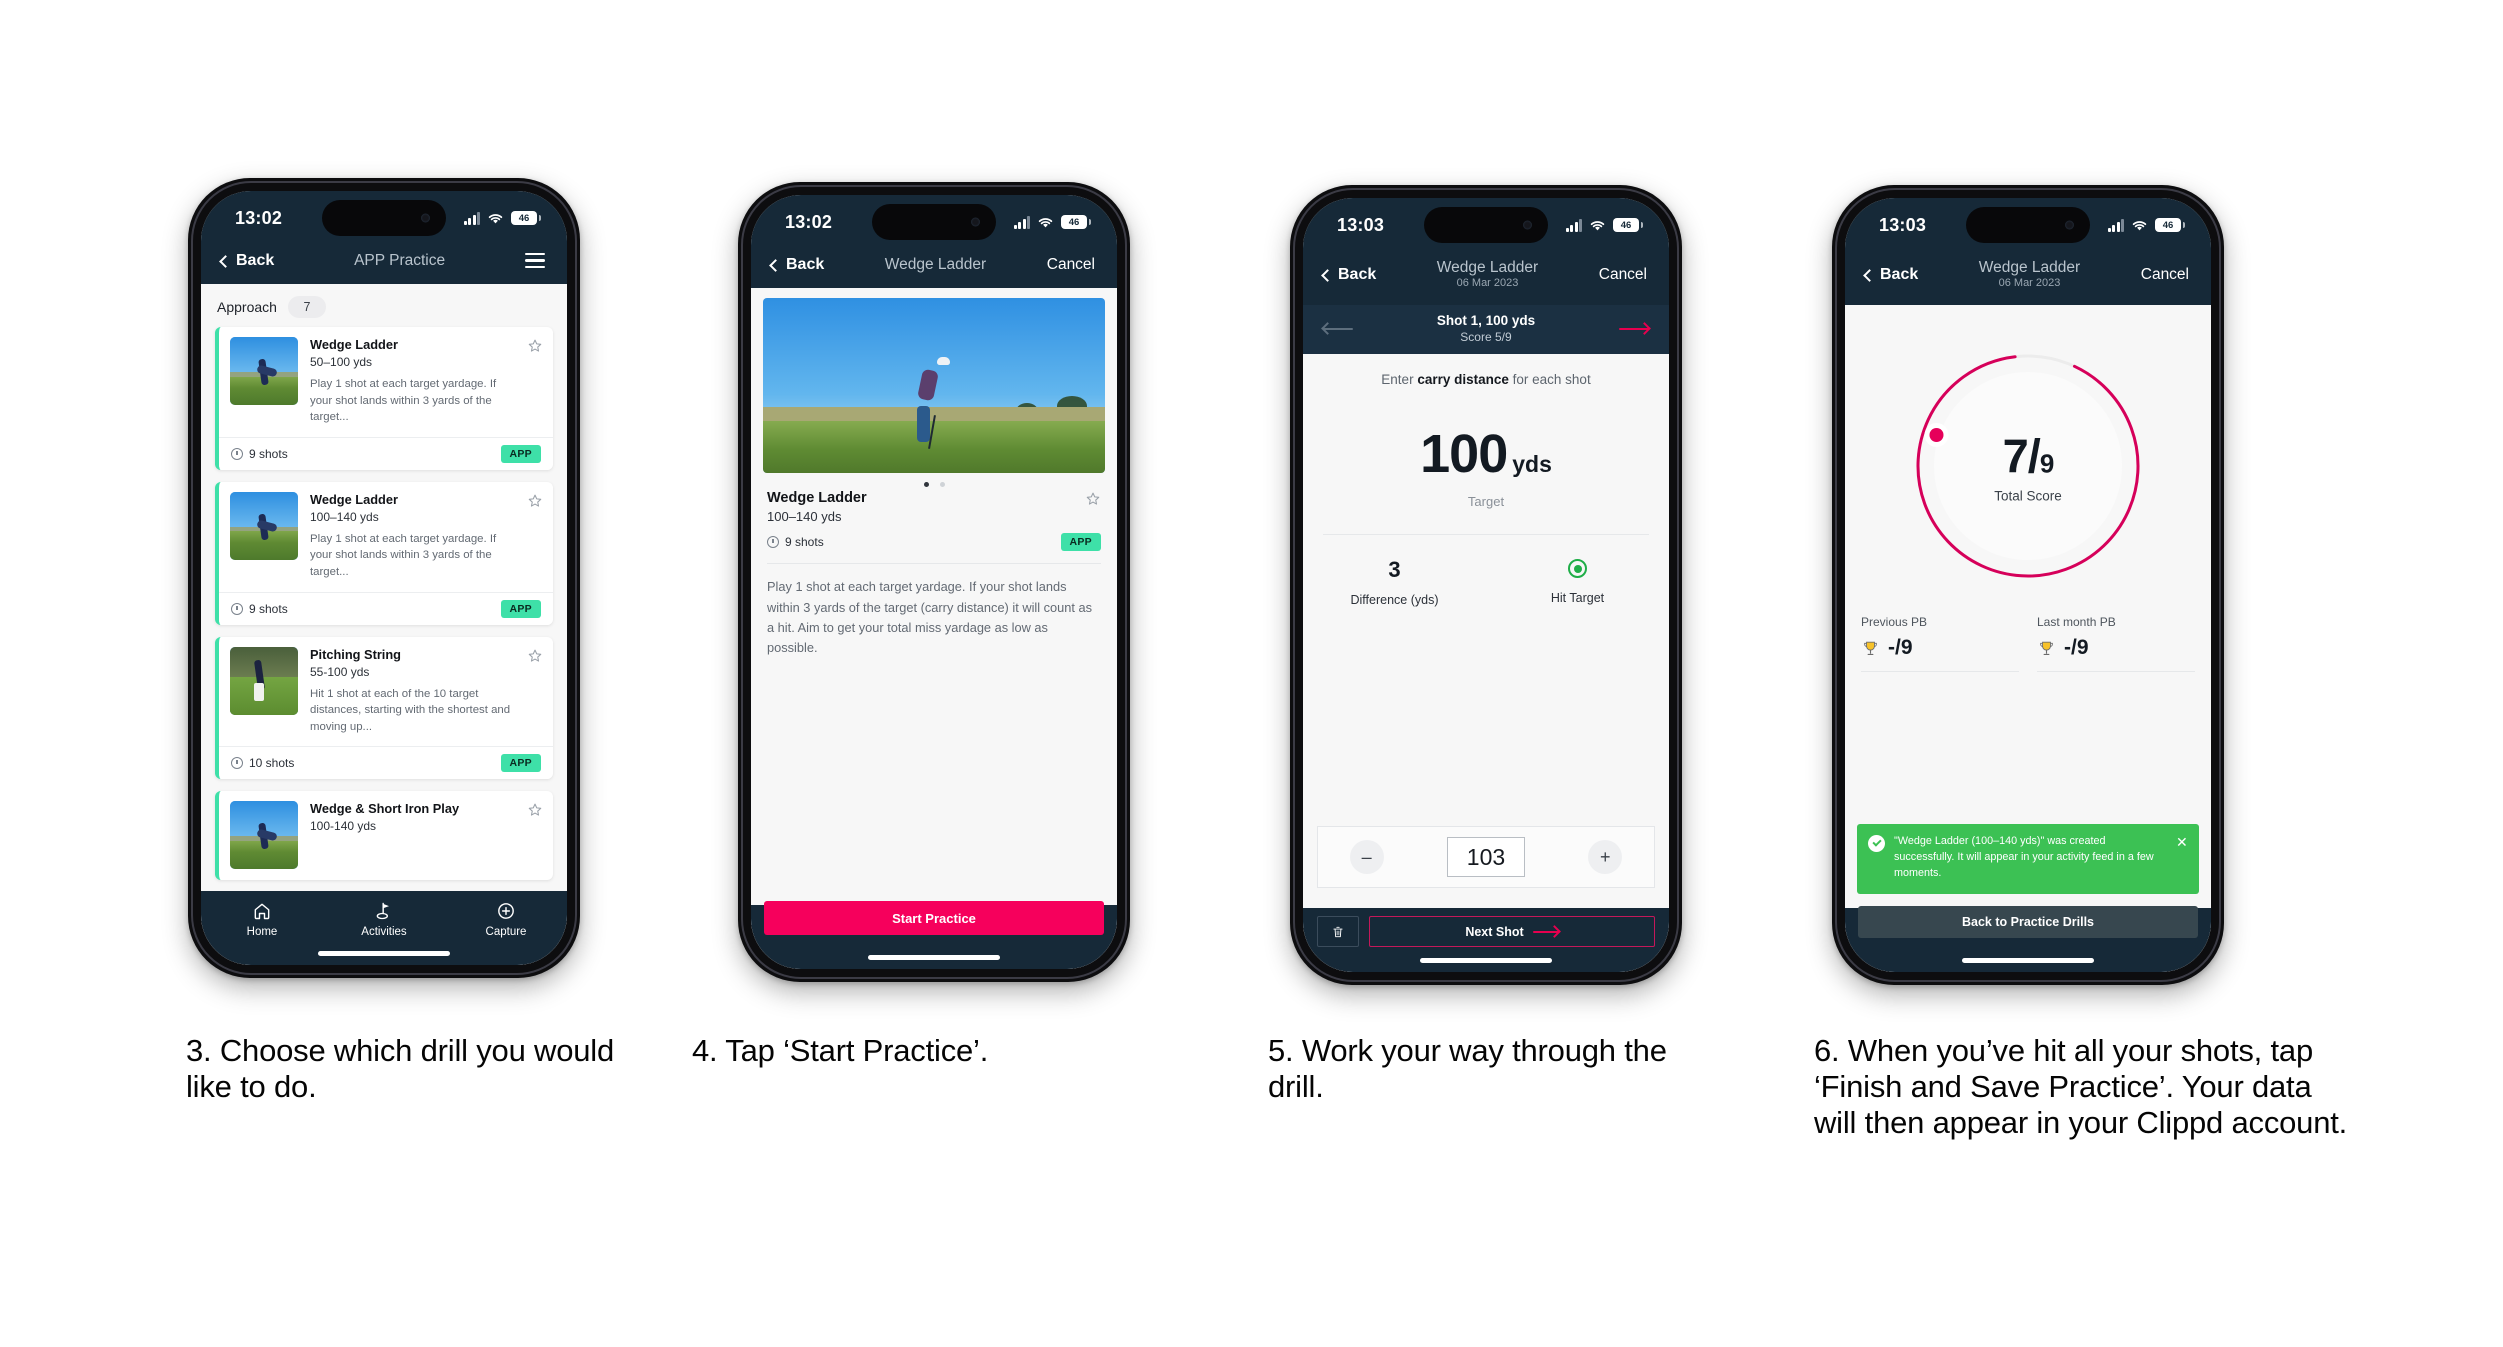  Describe the element at coordinates (382, 911) in the screenshot. I see `golf-flag-icon` at that location.